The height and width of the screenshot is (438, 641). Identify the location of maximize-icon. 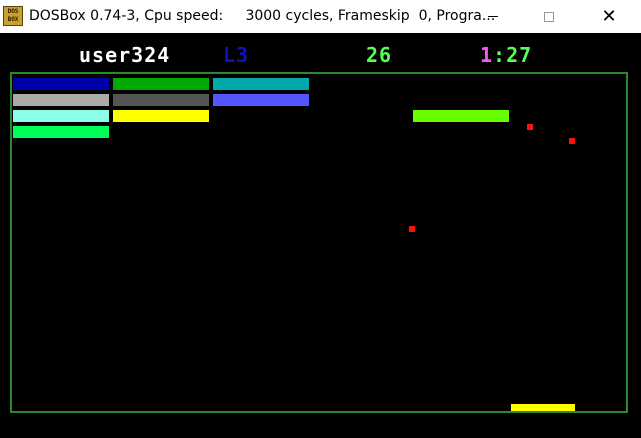
(549, 16).